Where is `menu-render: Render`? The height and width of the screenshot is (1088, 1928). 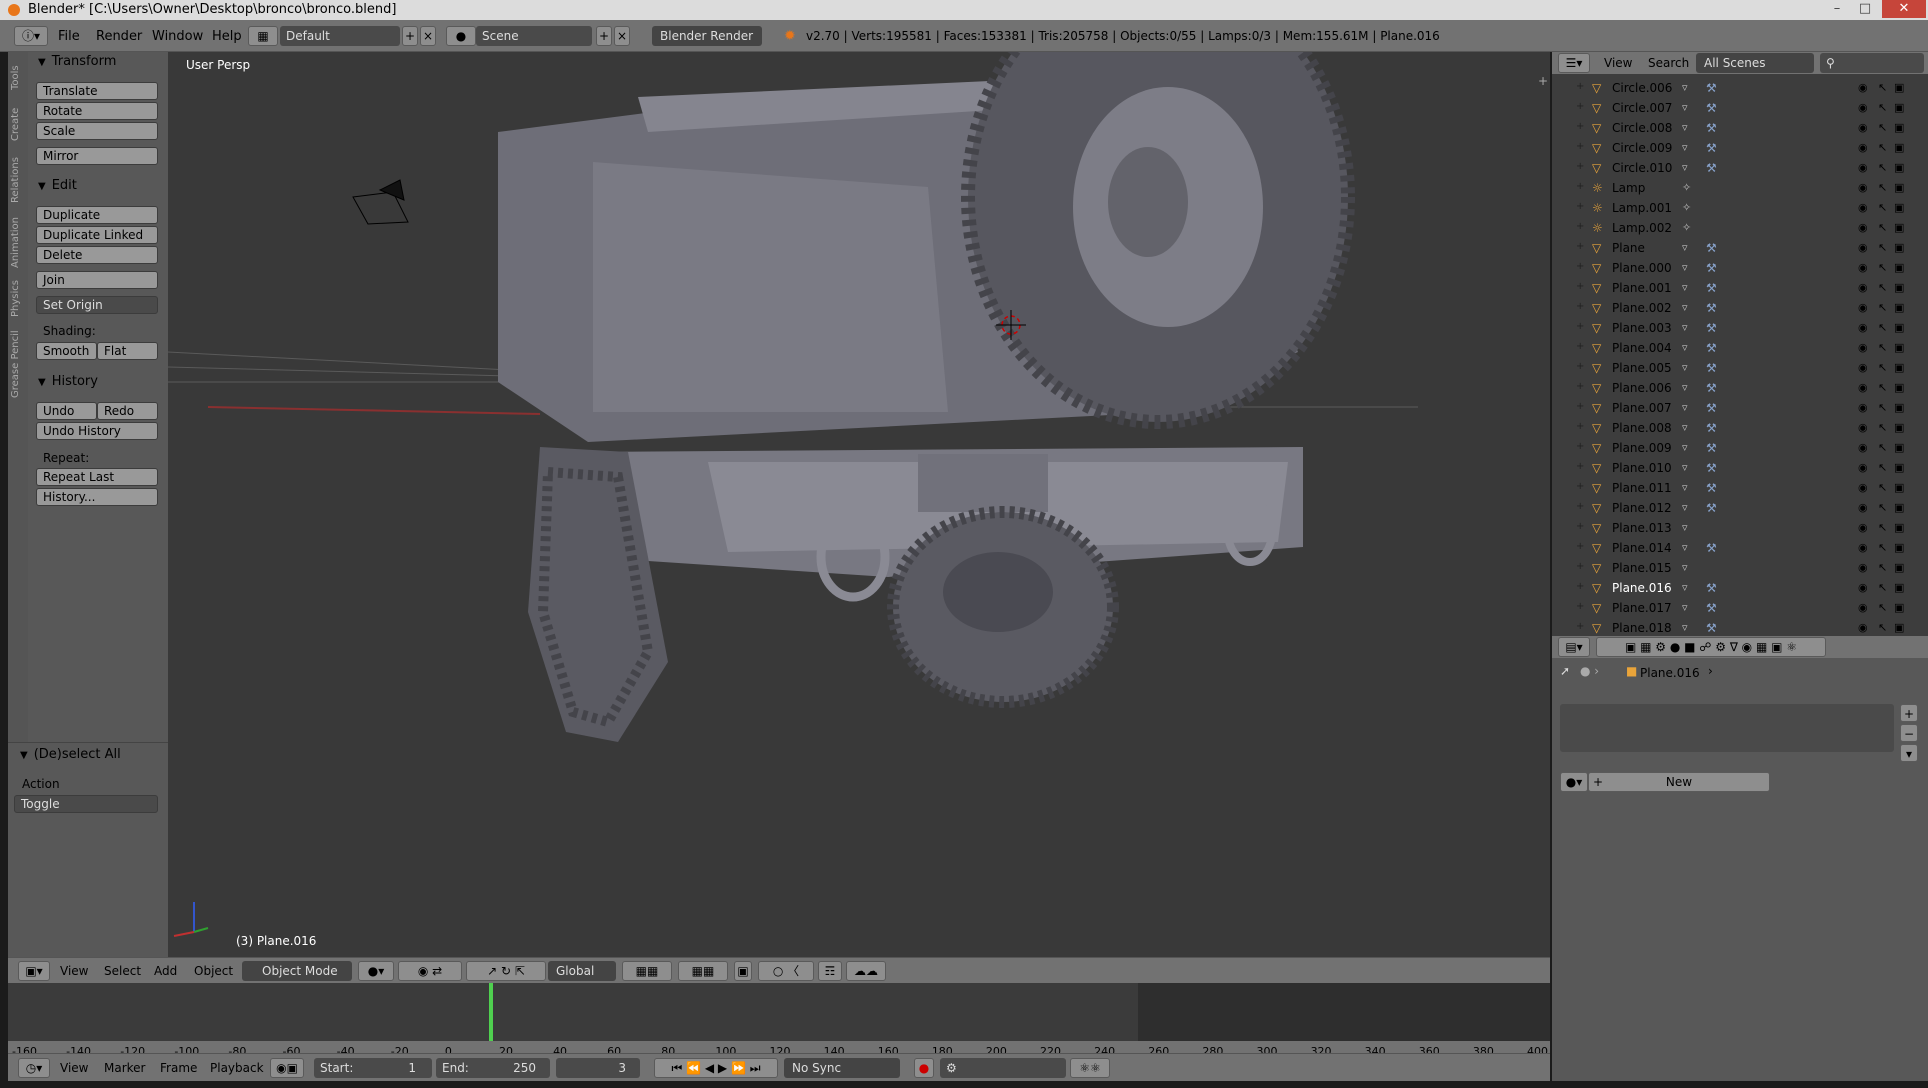
menu-render: Render is located at coordinates (119, 36).